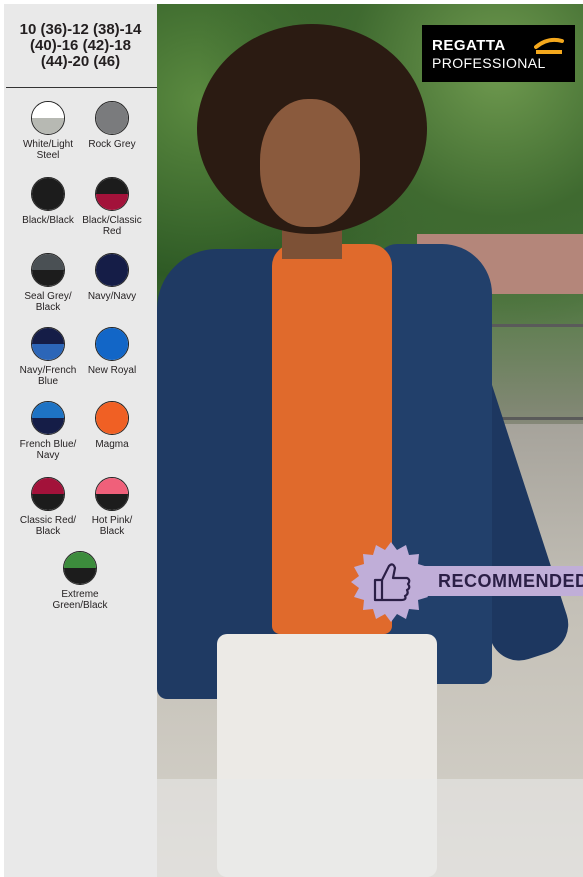 The height and width of the screenshot is (877, 583). I want to click on colour-swatch: Magma, so click(112, 425).